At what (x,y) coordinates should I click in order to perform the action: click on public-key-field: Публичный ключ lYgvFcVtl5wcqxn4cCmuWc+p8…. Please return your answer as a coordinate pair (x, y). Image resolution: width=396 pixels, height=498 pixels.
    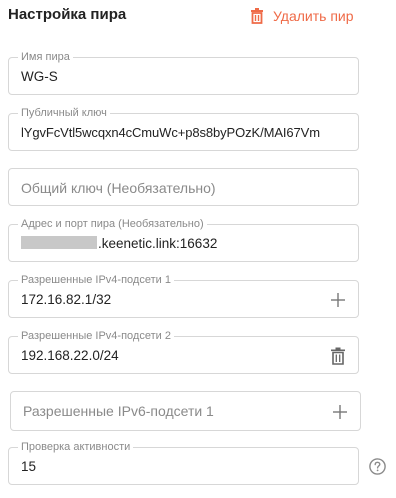
    Looking at the image, I should click on (183, 128).